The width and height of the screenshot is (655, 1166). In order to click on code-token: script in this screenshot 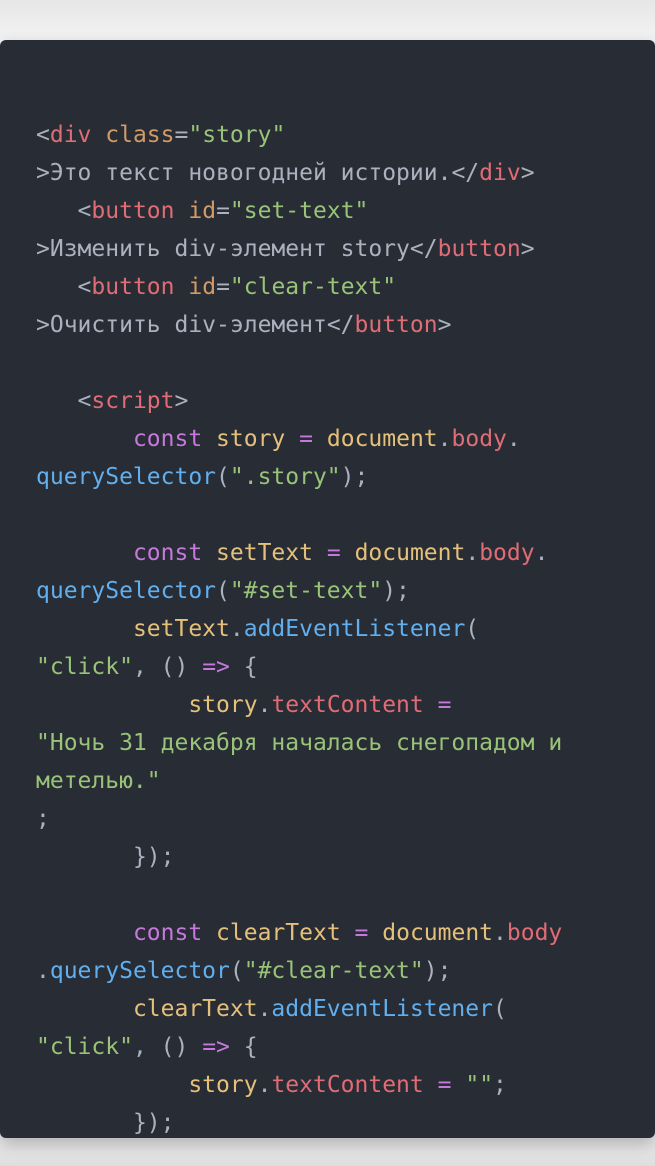, I will do `click(133, 401)`.